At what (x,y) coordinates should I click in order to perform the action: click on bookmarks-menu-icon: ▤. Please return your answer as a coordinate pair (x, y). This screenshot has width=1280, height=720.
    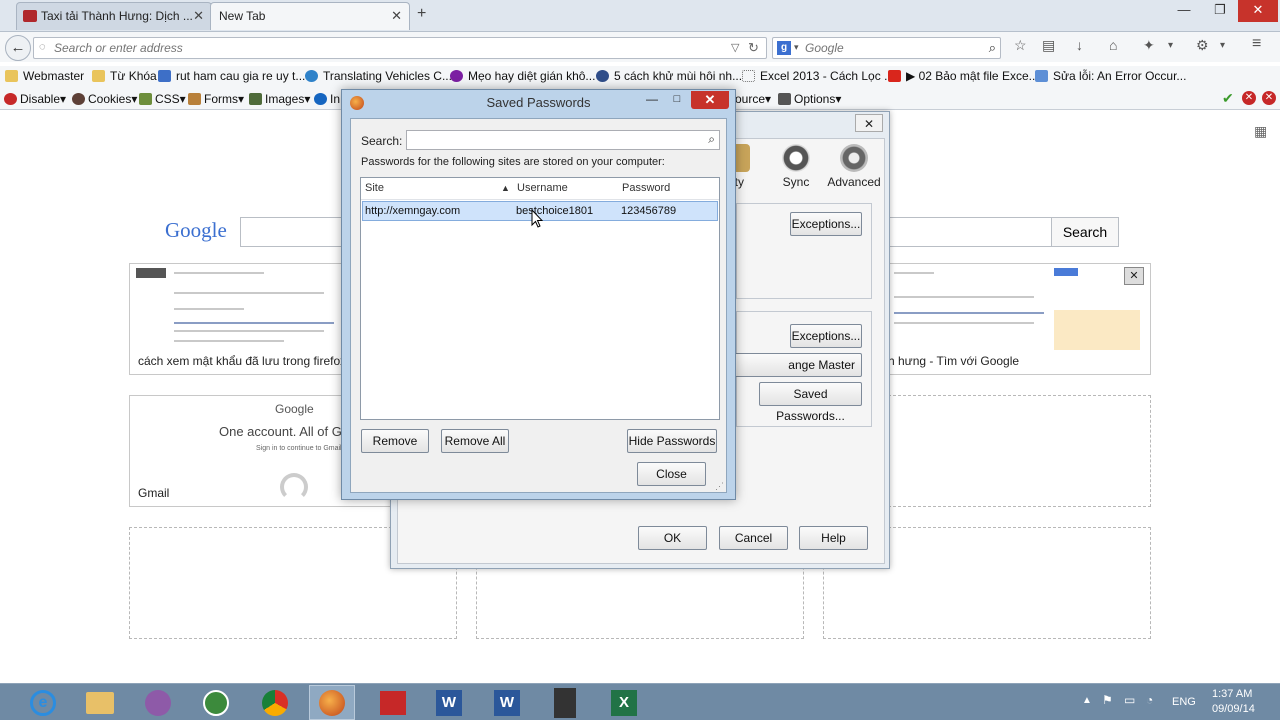
    Looking at the image, I should click on (1048, 45).